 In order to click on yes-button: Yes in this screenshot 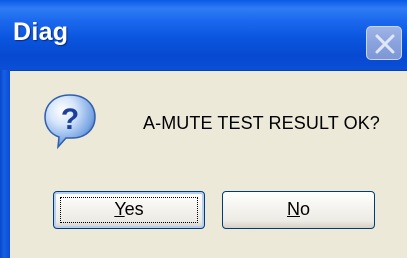, I will do `click(129, 210)`.